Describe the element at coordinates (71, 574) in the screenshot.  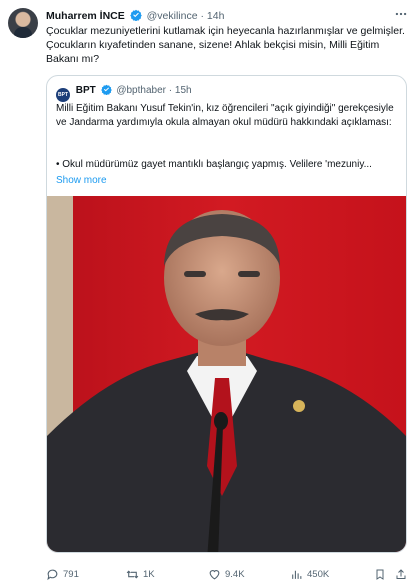
I see `reply-count: 791` at that location.